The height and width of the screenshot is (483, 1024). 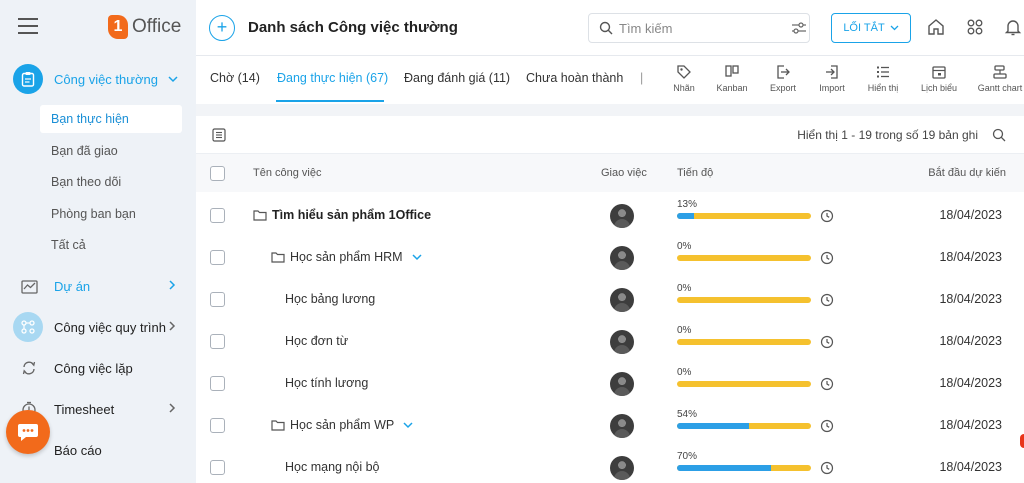 I want to click on chevron-right-icon, so click(x=172, y=409).